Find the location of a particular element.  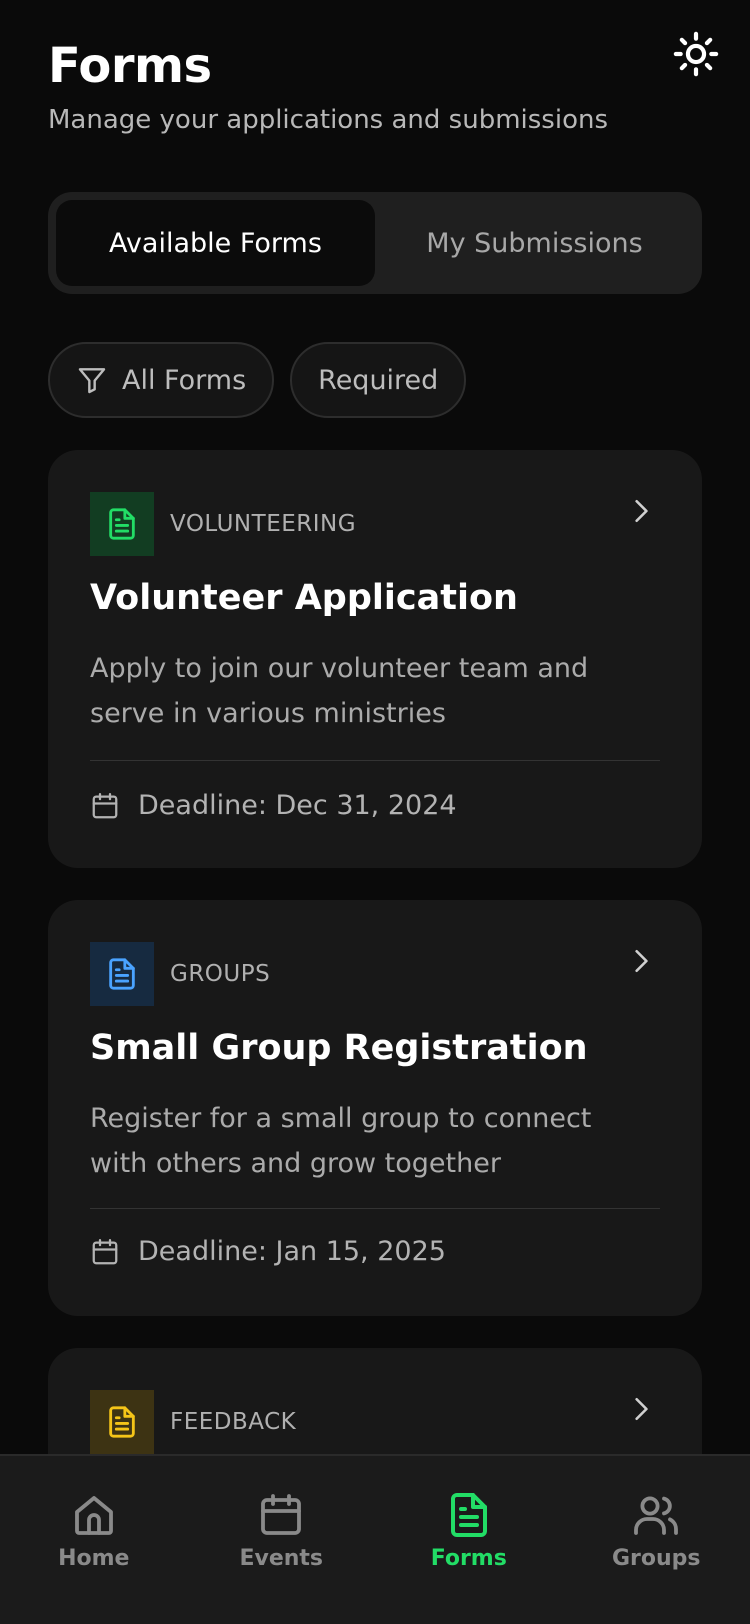

bottom-nav: Home Events Forms Groups is located at coordinates (375, 1539).